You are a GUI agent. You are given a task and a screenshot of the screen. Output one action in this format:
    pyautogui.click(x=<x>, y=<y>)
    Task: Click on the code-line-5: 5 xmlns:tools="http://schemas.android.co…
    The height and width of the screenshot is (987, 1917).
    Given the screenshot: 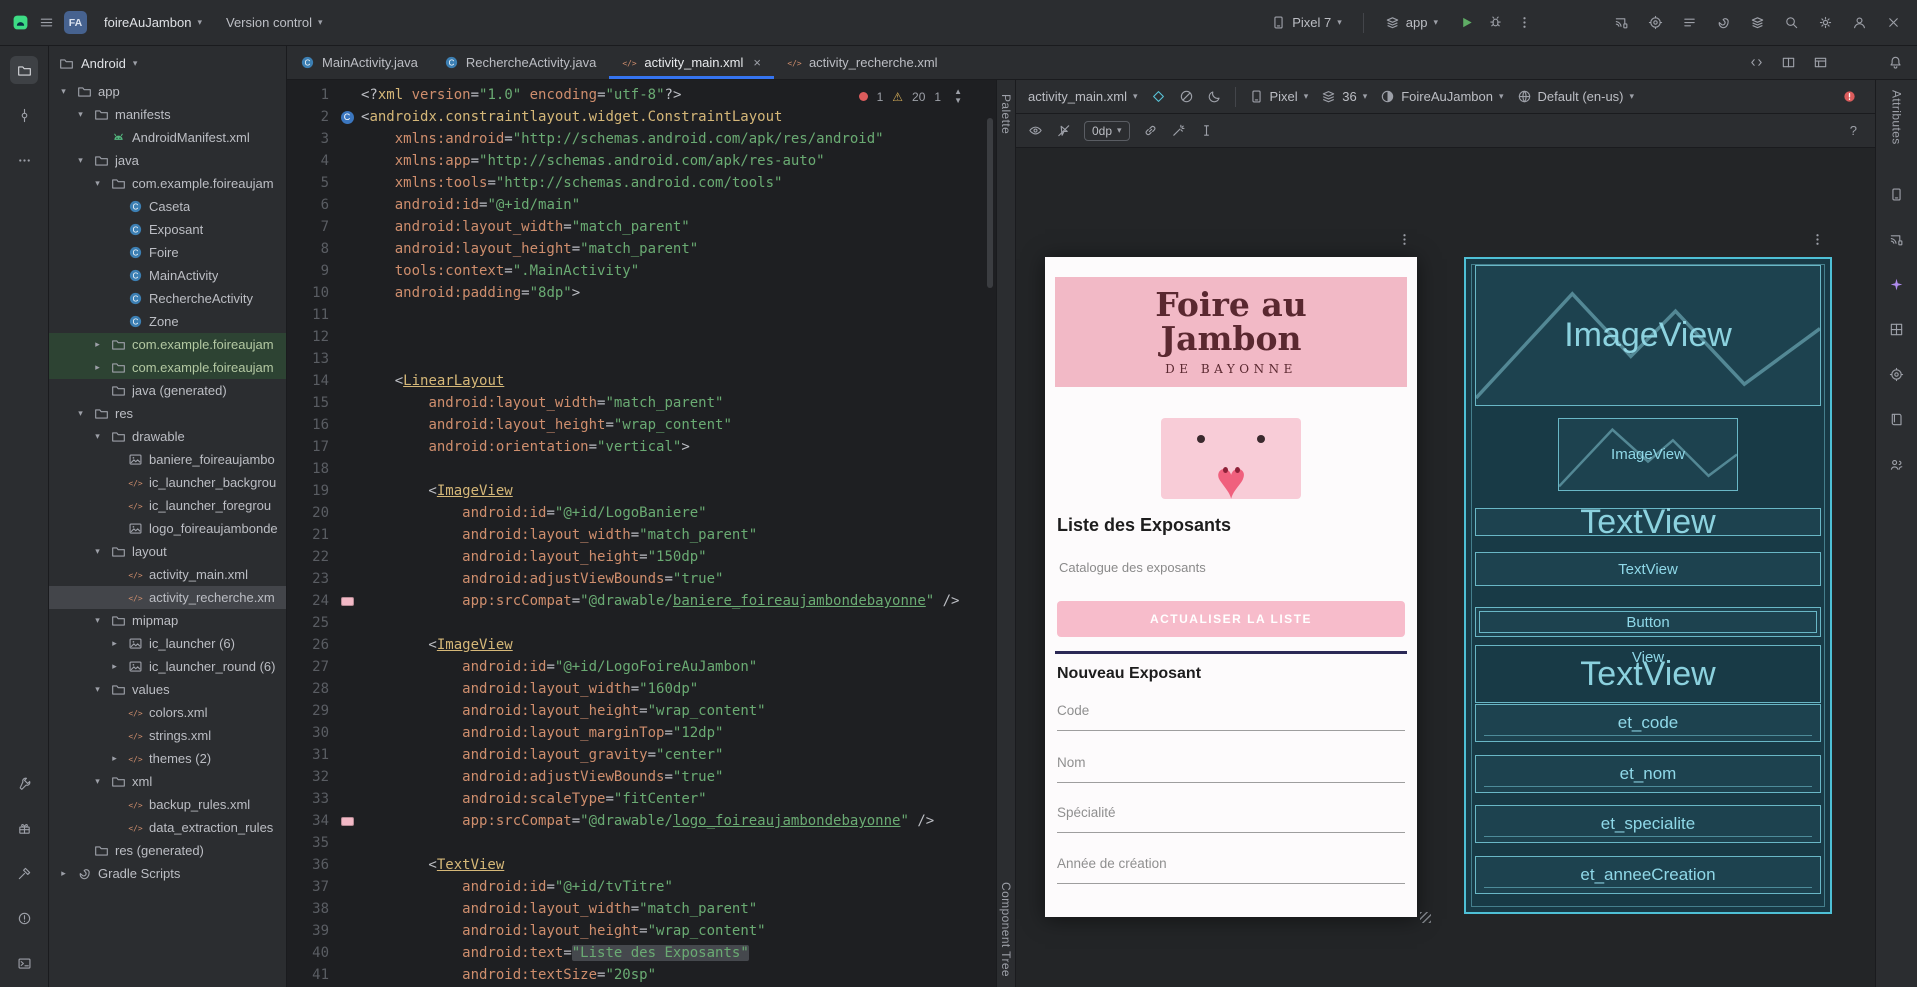 What is the action you would take?
    pyautogui.click(x=641, y=183)
    